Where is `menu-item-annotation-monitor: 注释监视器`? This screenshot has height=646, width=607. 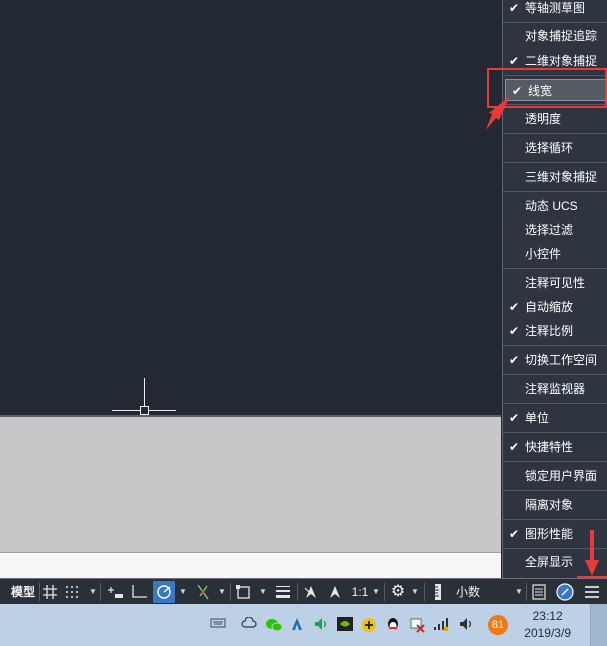
menu-item-annotation-monitor: 注释监视器 is located at coordinates (555, 389).